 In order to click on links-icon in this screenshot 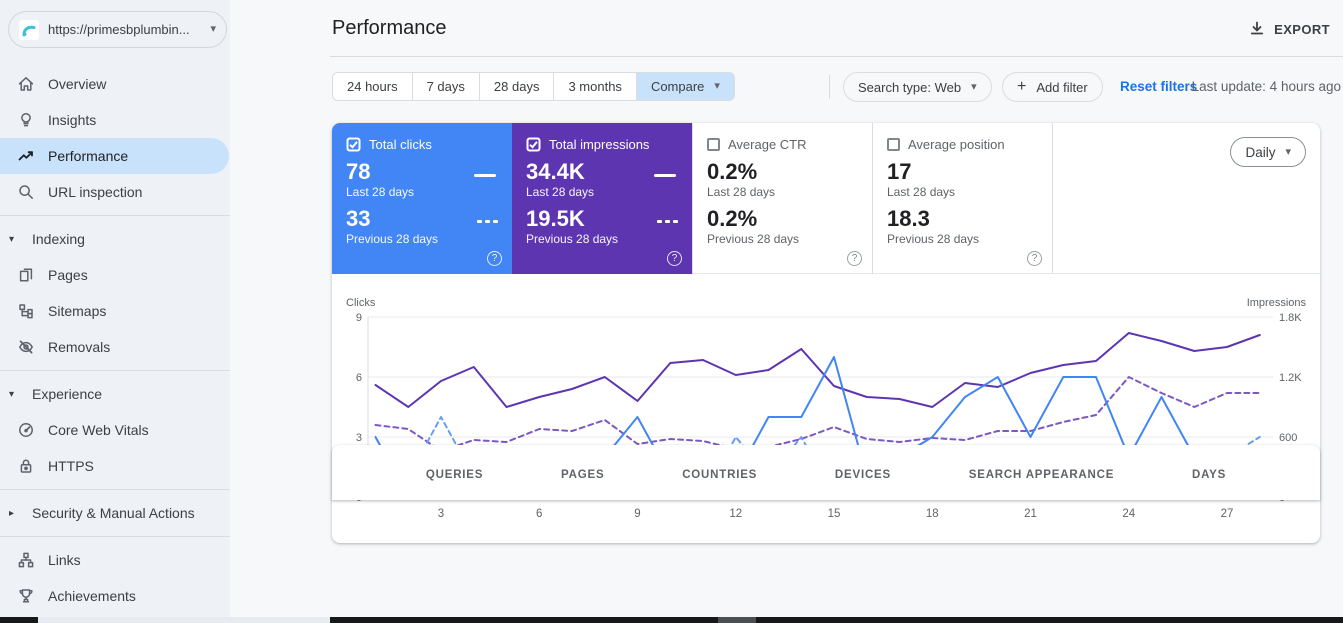, I will do `click(26, 560)`.